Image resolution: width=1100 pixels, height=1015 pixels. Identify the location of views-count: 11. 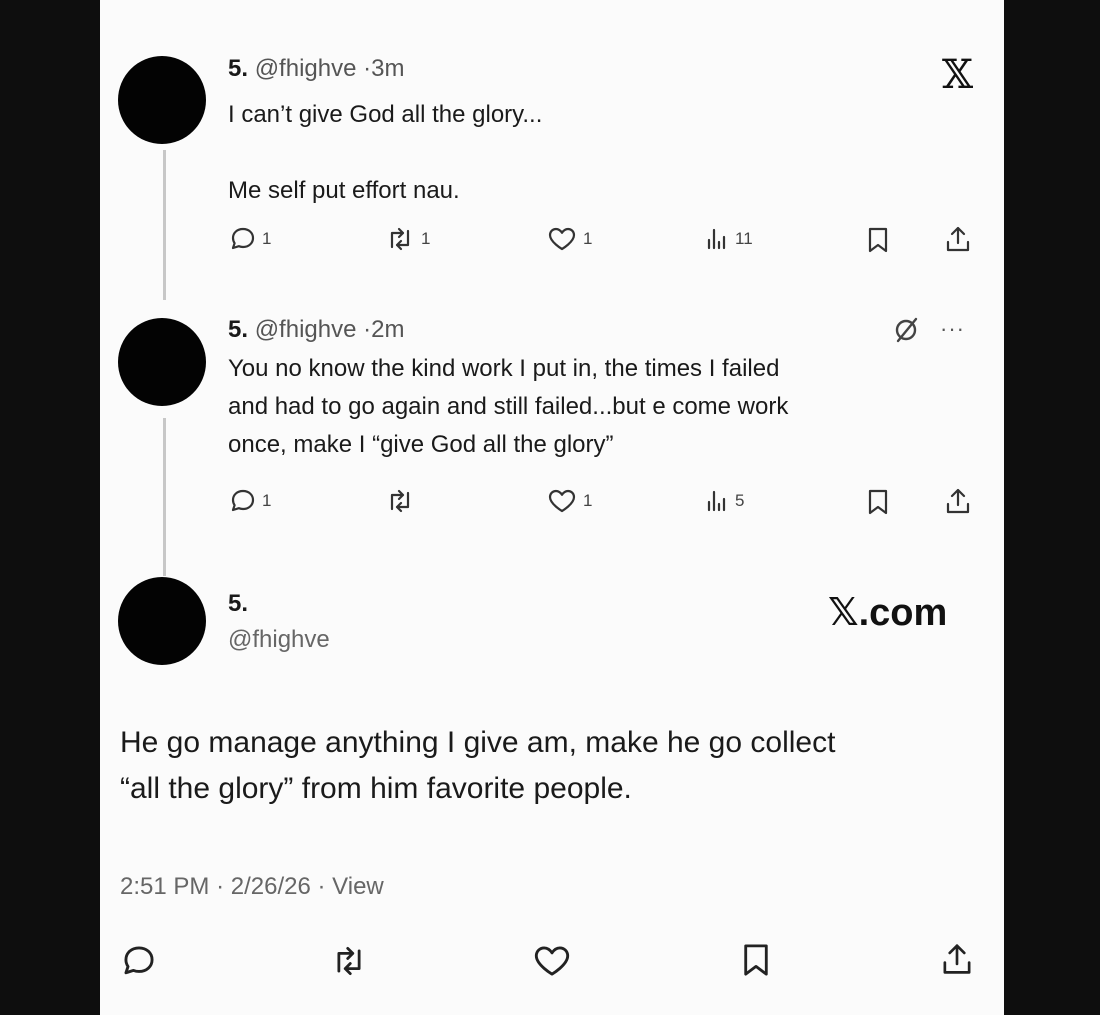
(744, 238).